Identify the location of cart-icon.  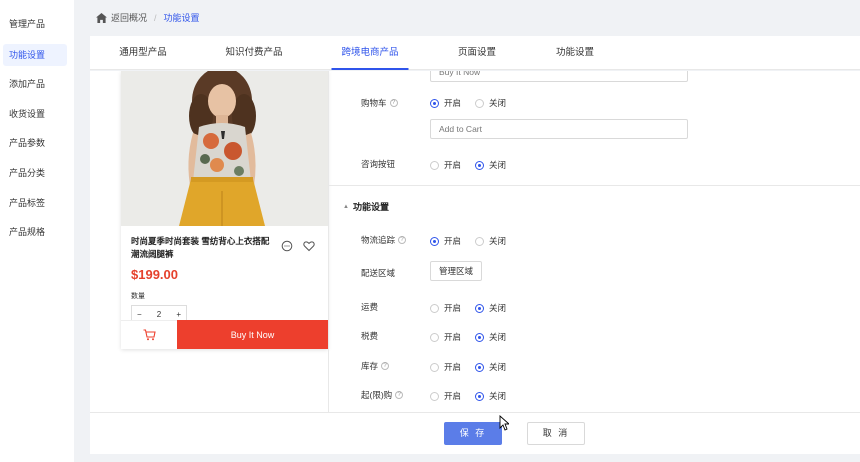
(149, 335).